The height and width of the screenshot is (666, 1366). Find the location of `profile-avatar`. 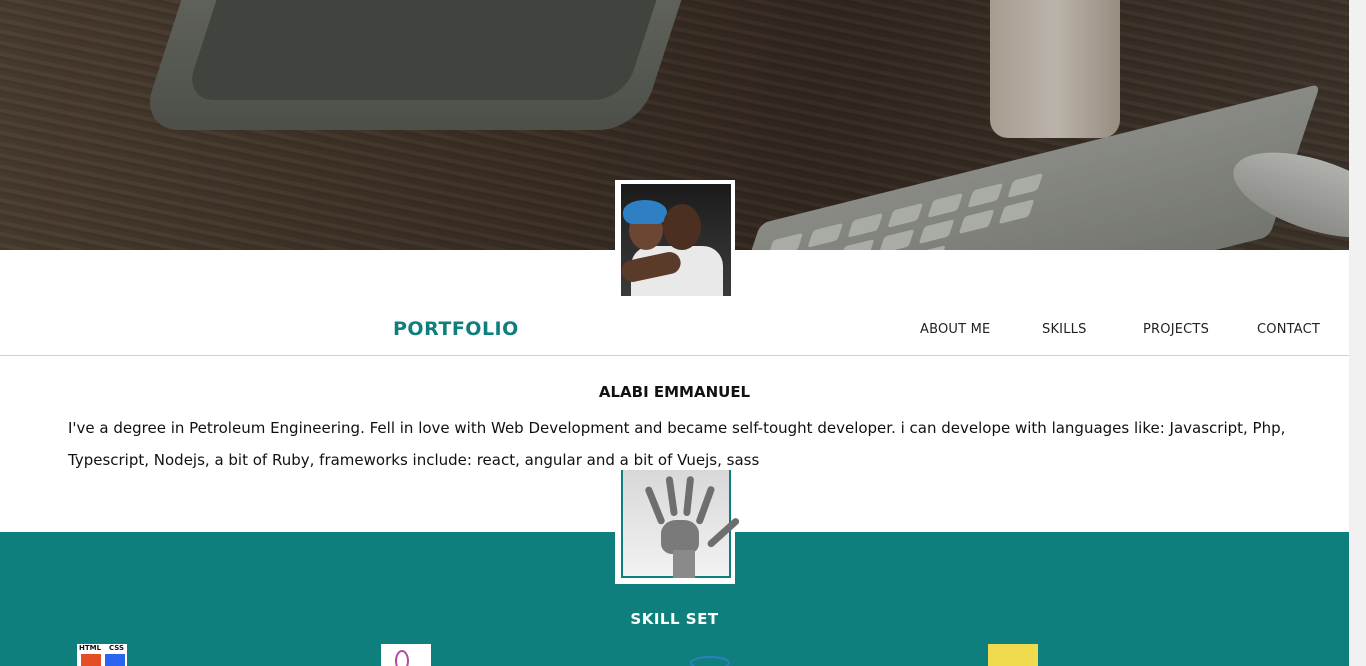

profile-avatar is located at coordinates (675, 238).